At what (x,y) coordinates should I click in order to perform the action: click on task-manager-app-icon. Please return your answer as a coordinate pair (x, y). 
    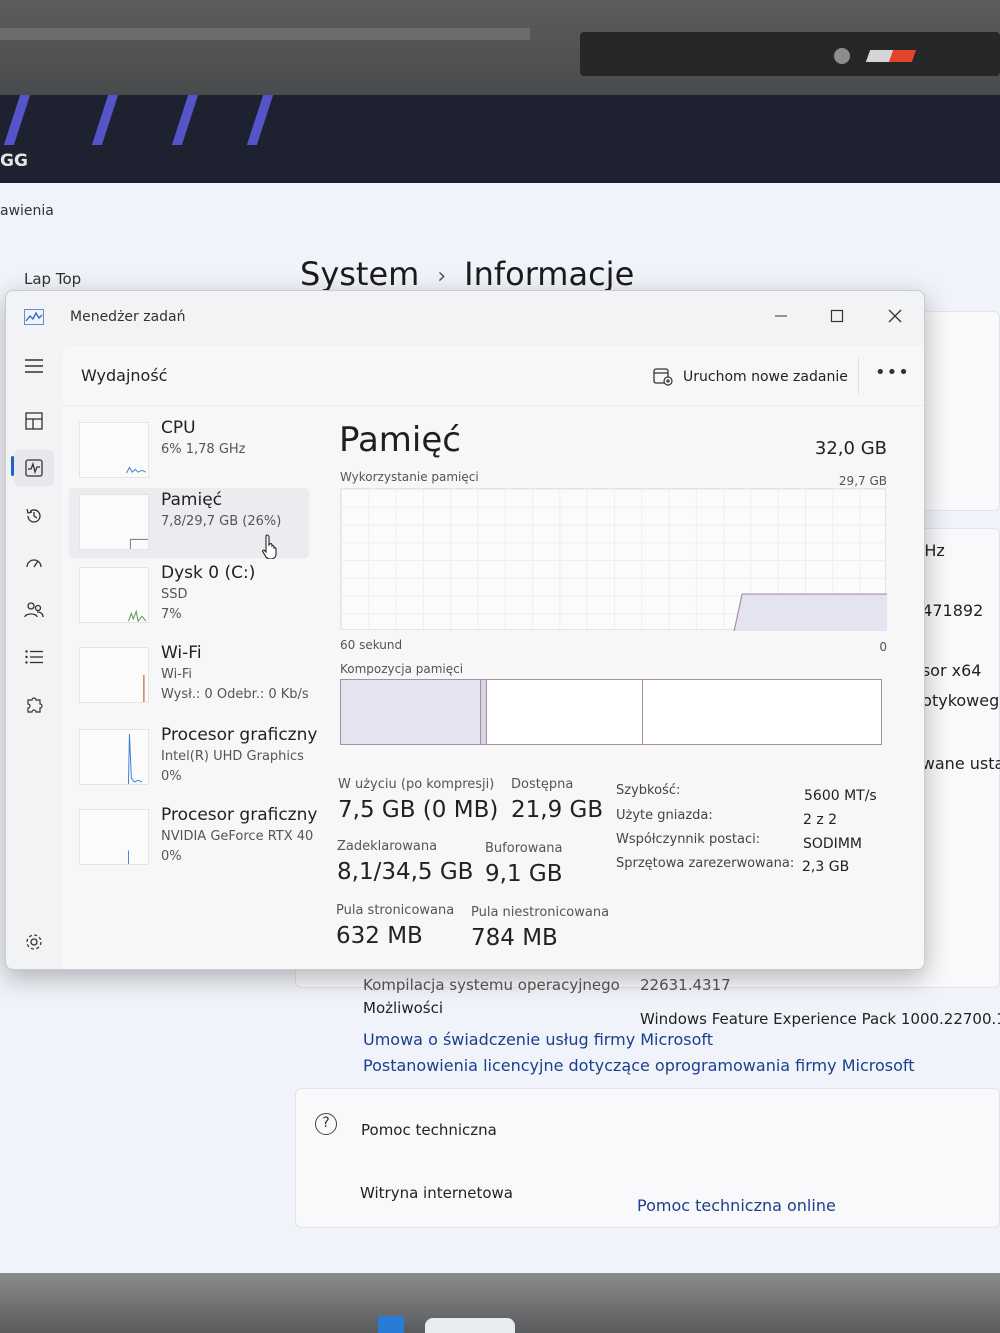
    Looking at the image, I should click on (34, 317).